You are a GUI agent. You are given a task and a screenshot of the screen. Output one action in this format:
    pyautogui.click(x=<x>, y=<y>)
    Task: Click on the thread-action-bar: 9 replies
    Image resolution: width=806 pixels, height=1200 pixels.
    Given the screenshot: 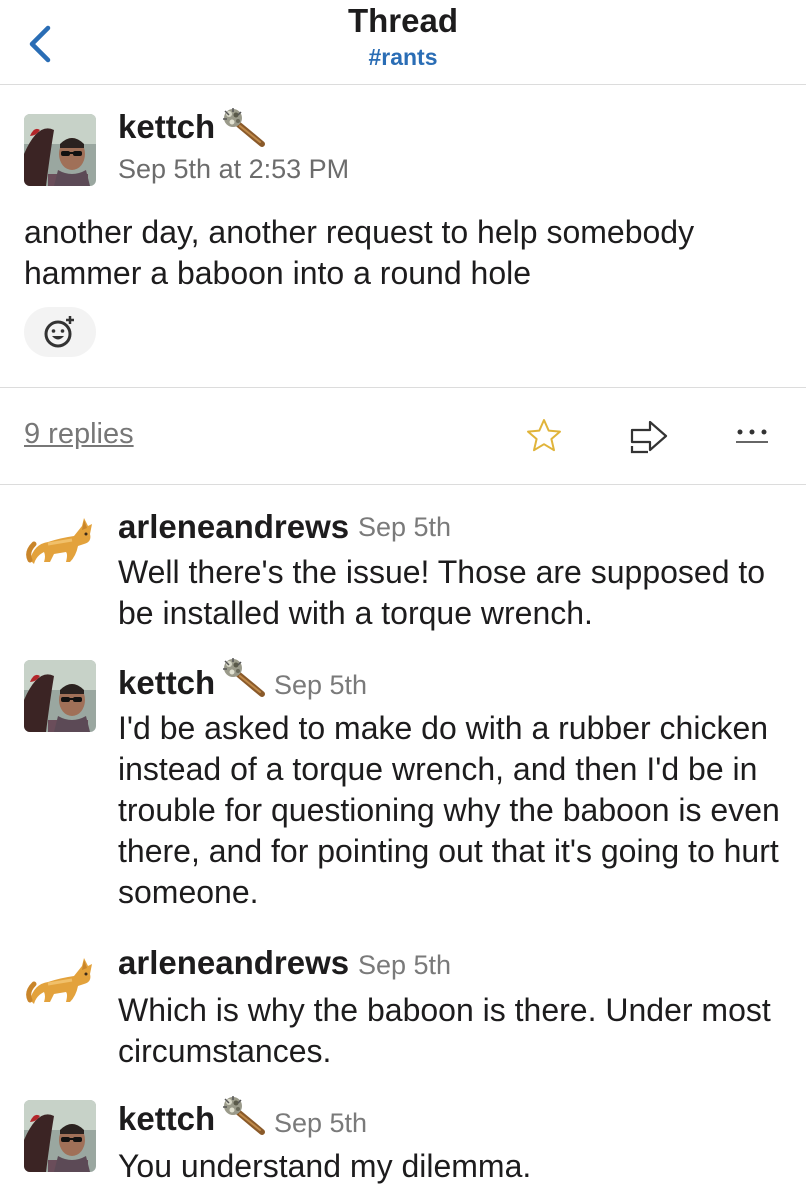 What is the action you would take?
    pyautogui.click(x=403, y=436)
    